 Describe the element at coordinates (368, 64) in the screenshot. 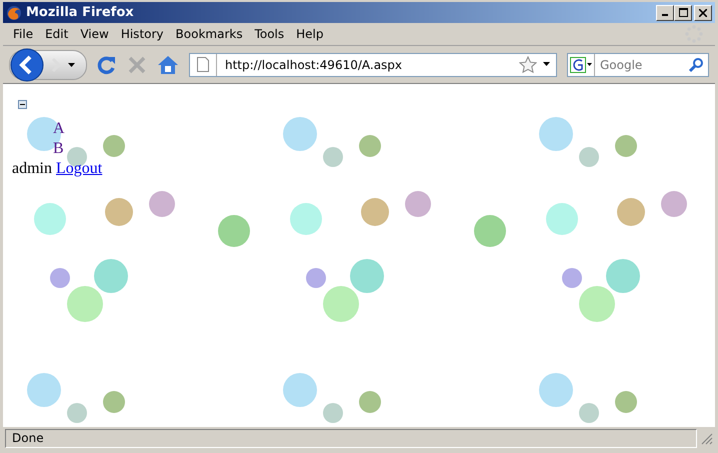

I see `address-field: http://localhost:49610/A.aspx` at that location.